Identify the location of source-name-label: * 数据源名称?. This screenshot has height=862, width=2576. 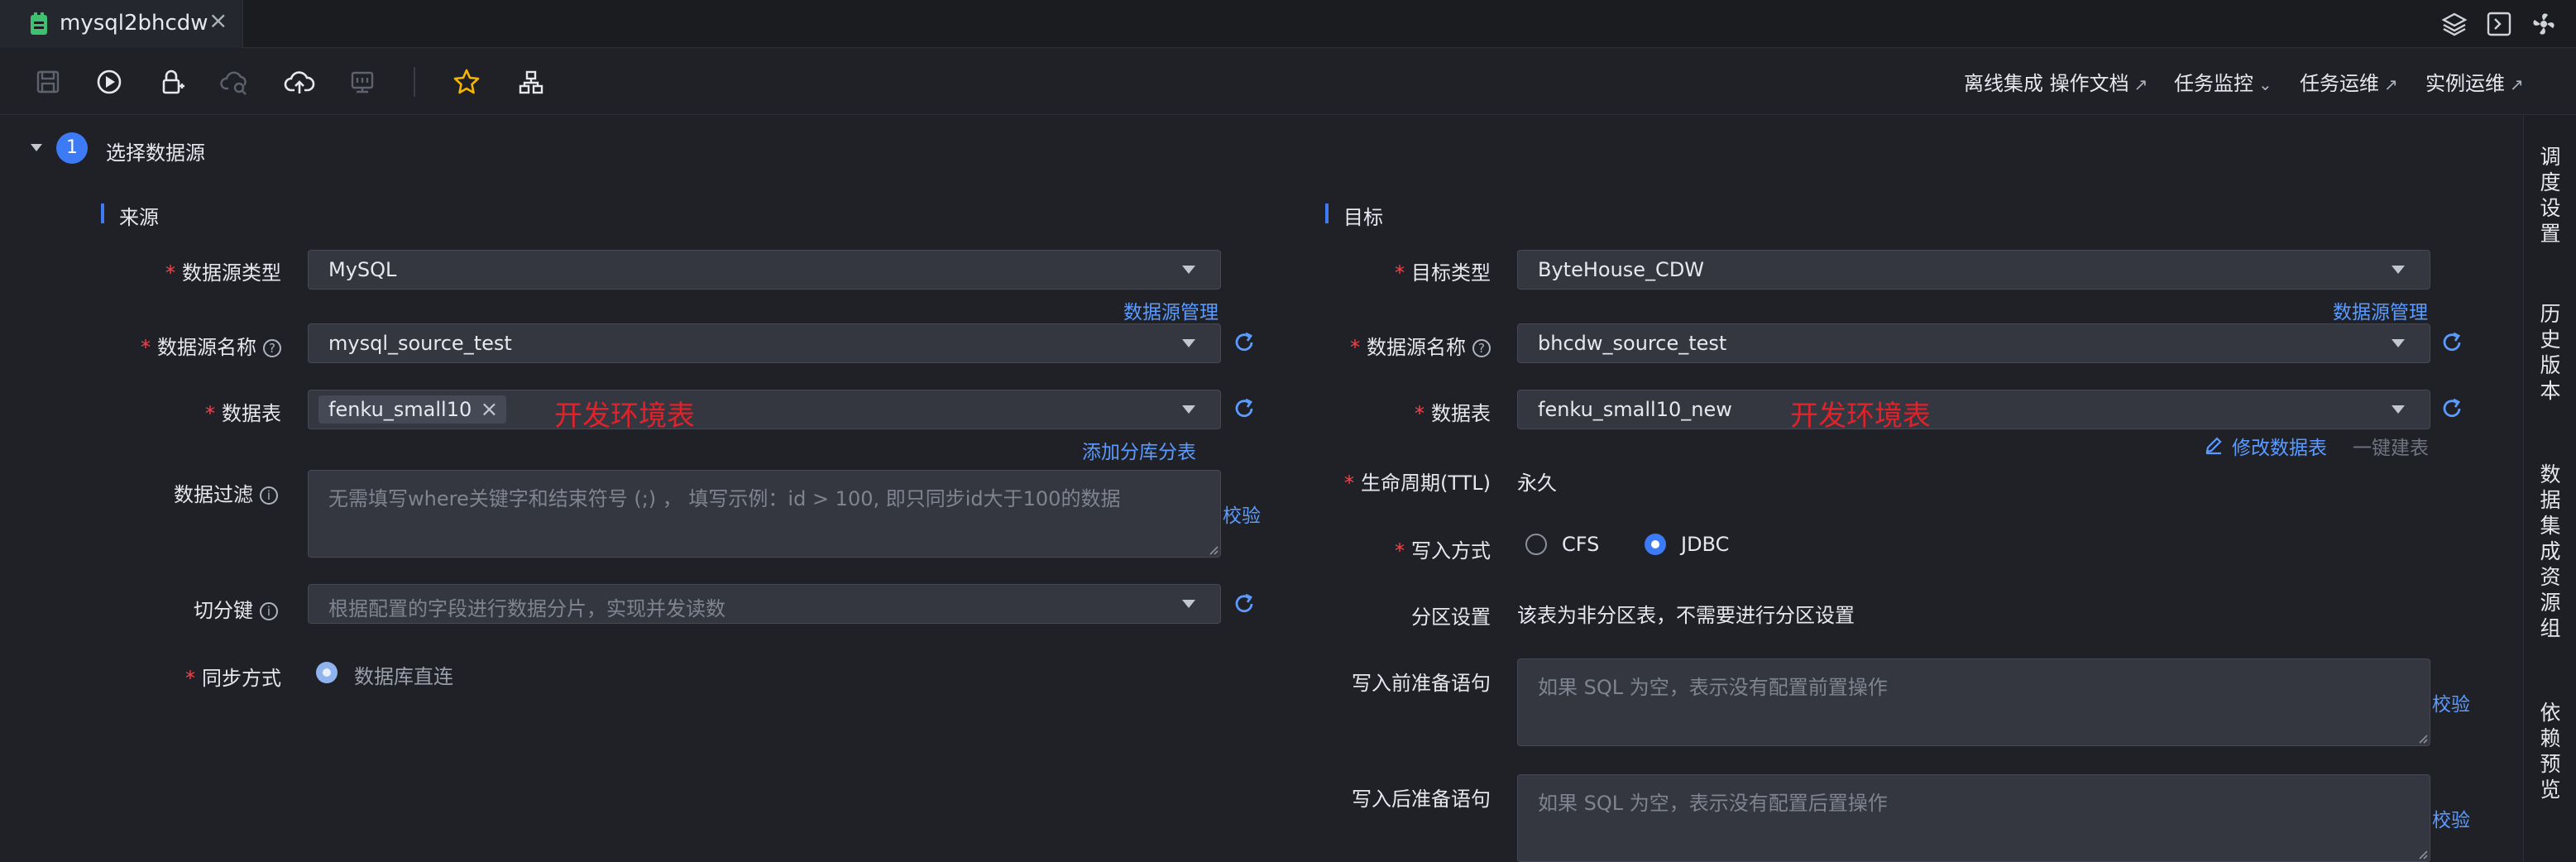
(211, 345).